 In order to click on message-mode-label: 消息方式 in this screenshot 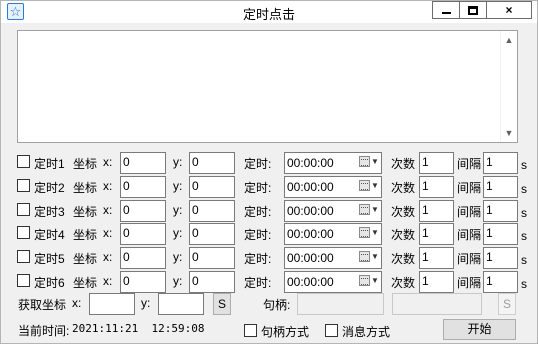, I will do `click(366, 332)`.